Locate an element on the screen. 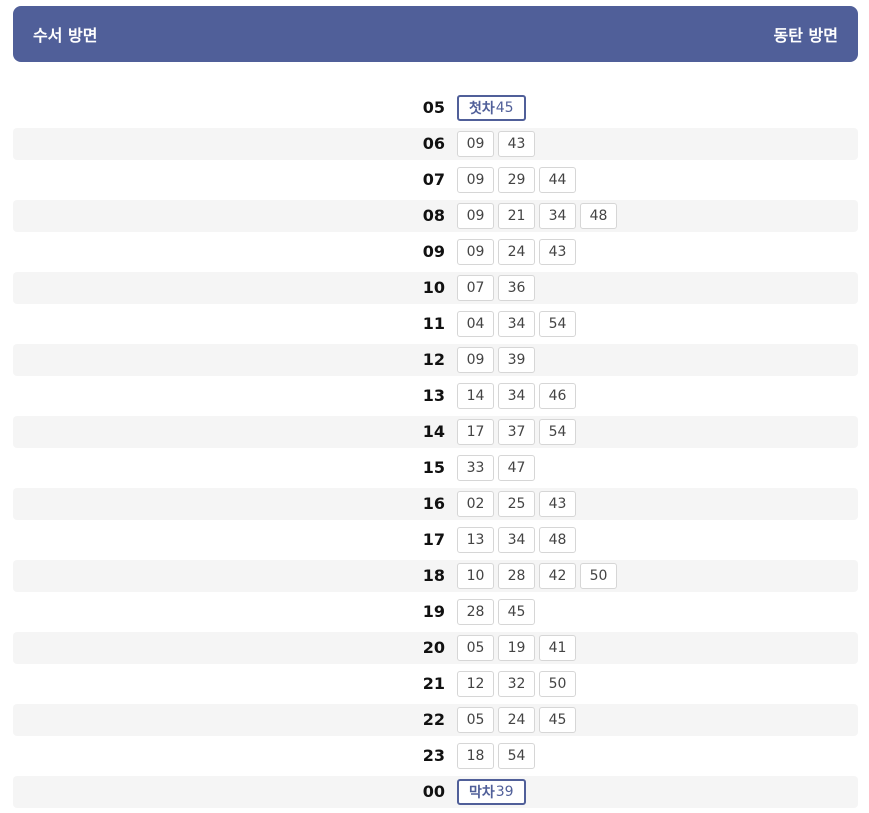  departure-minute: 21 is located at coordinates (516, 216).